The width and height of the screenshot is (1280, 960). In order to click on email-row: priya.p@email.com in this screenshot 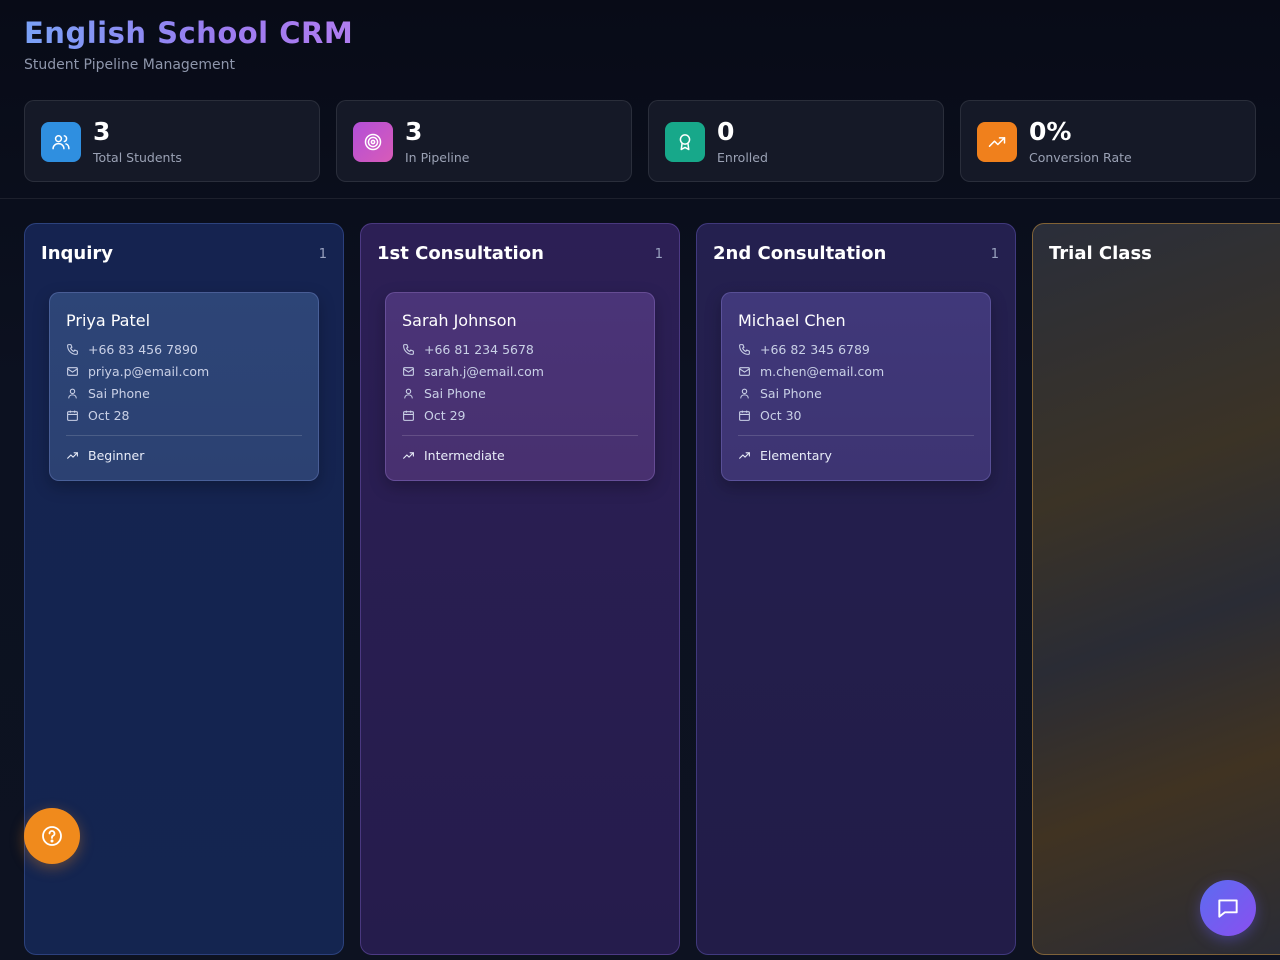, I will do `click(137, 371)`.